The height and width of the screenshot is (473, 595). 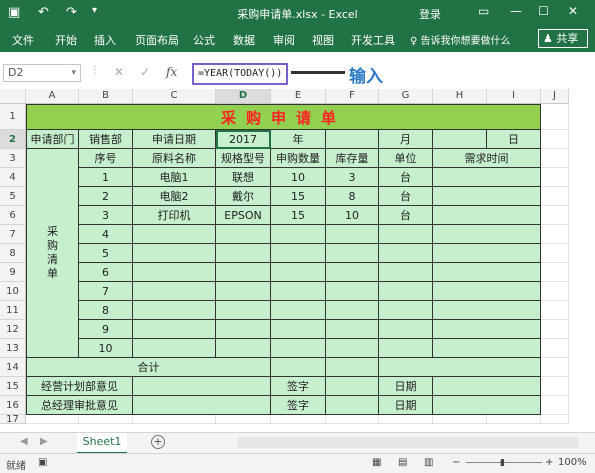 I want to click on tab-insert: 插入, so click(x=105, y=40).